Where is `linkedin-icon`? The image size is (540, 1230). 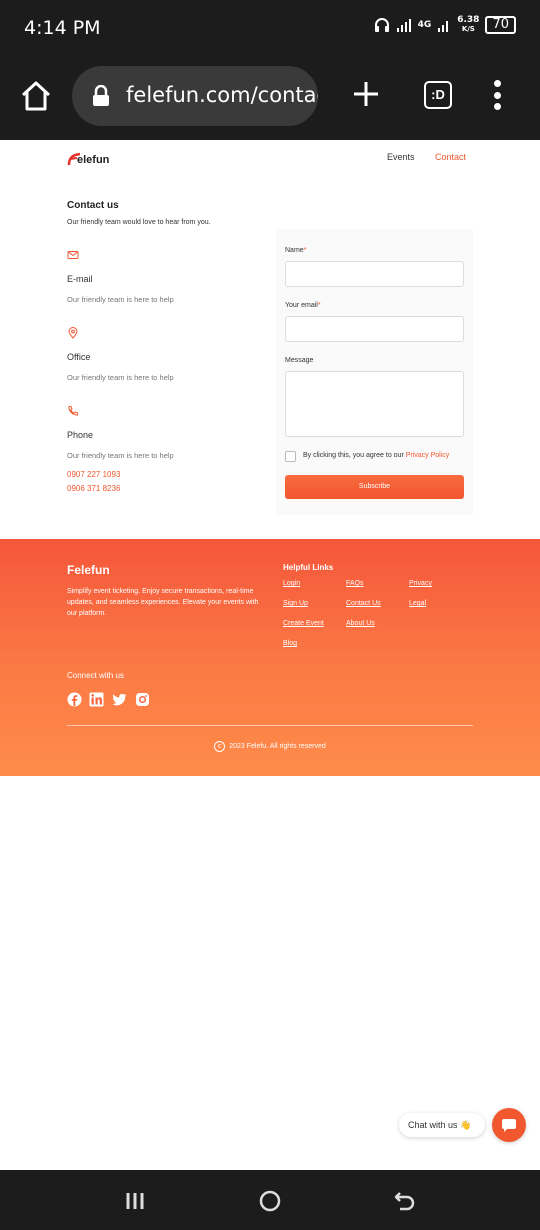
linkedin-icon is located at coordinates (96, 699).